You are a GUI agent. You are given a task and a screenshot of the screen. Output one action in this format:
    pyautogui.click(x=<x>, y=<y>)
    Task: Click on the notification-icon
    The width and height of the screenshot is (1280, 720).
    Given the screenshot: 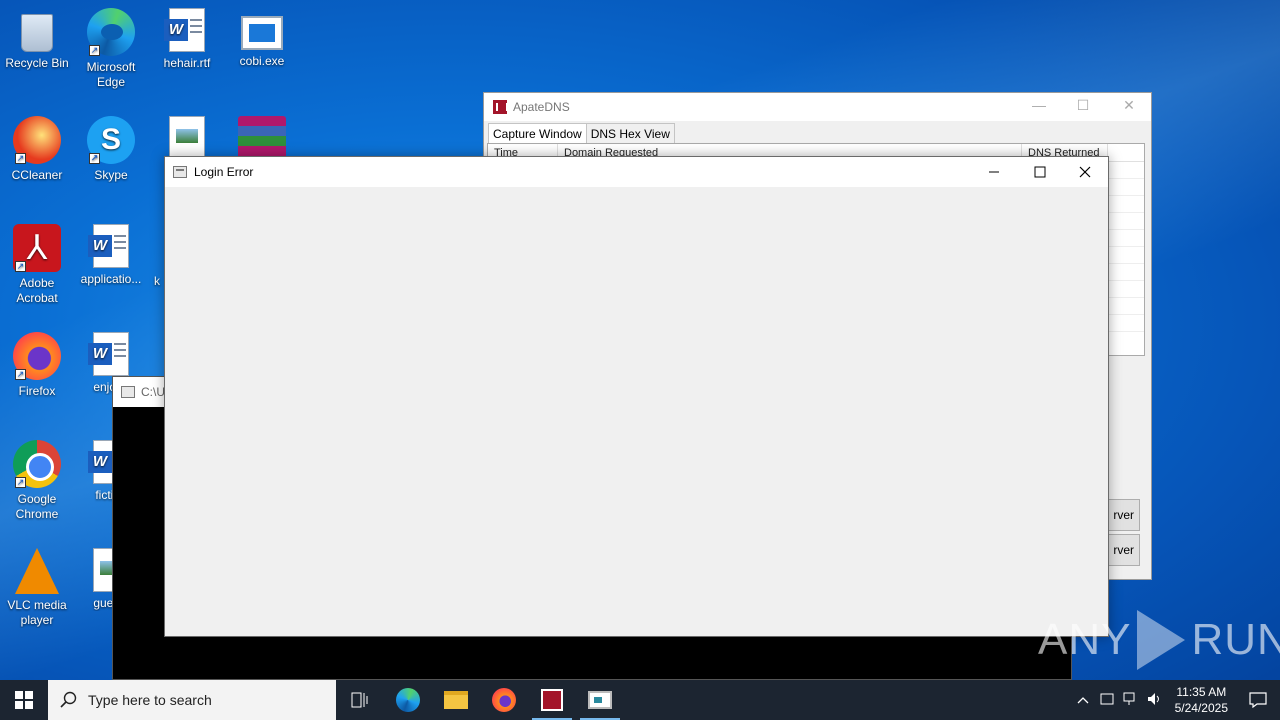 What is the action you would take?
    pyautogui.click(x=1258, y=700)
    